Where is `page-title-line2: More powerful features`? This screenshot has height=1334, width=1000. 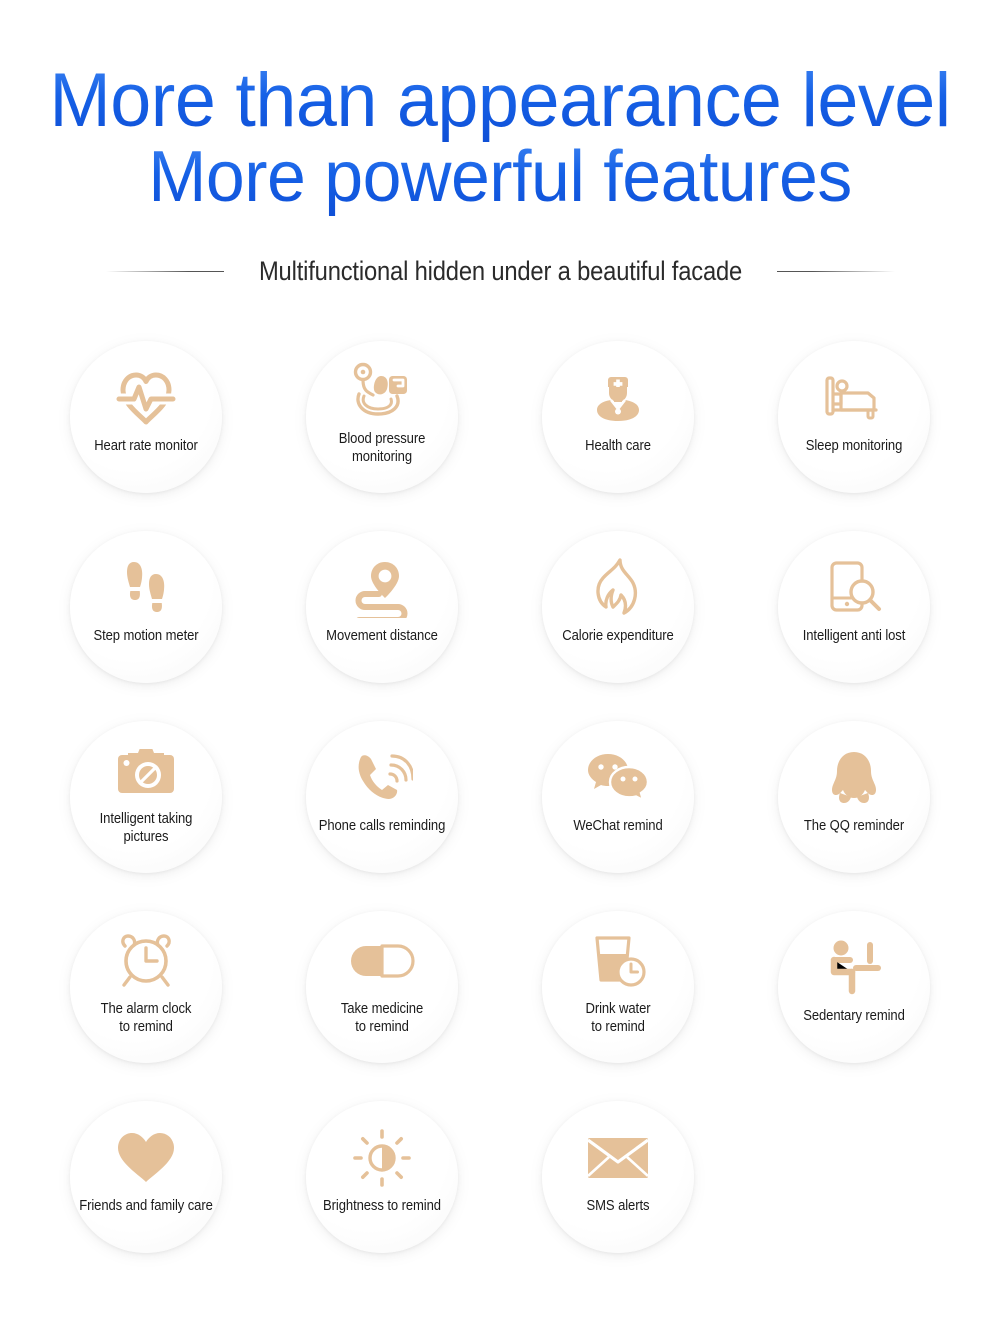
page-title-line2: More powerful features is located at coordinates (500, 177).